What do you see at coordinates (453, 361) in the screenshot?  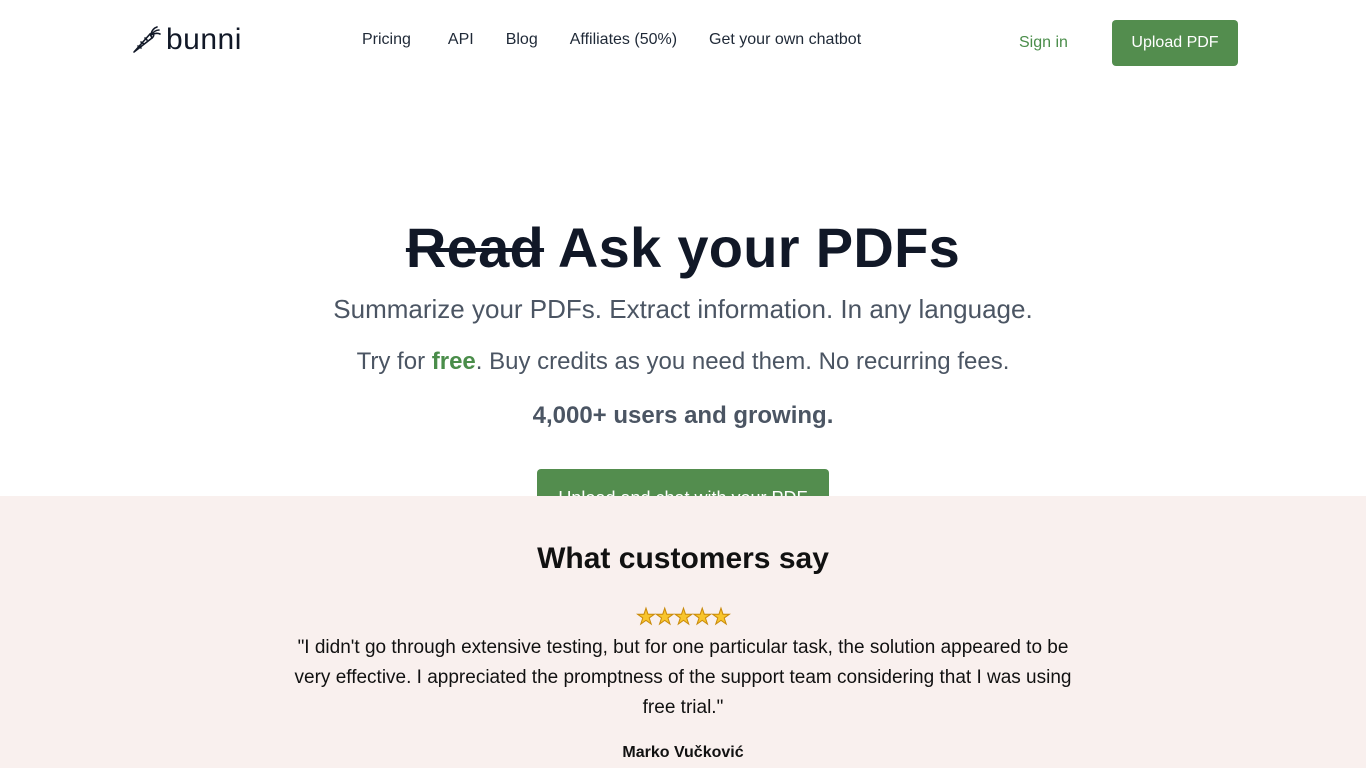 I see `free-highlight: free` at bounding box center [453, 361].